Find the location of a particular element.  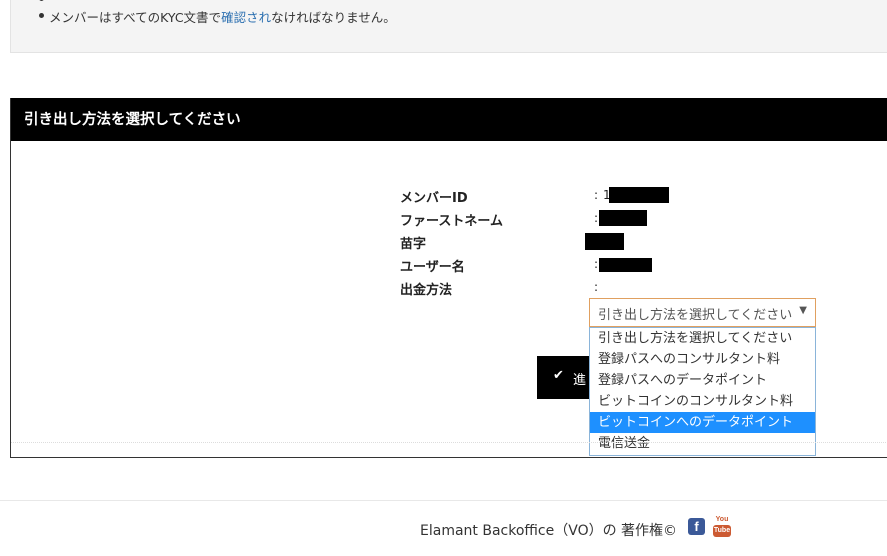

member-id-label: メンバーID is located at coordinates (434, 198).